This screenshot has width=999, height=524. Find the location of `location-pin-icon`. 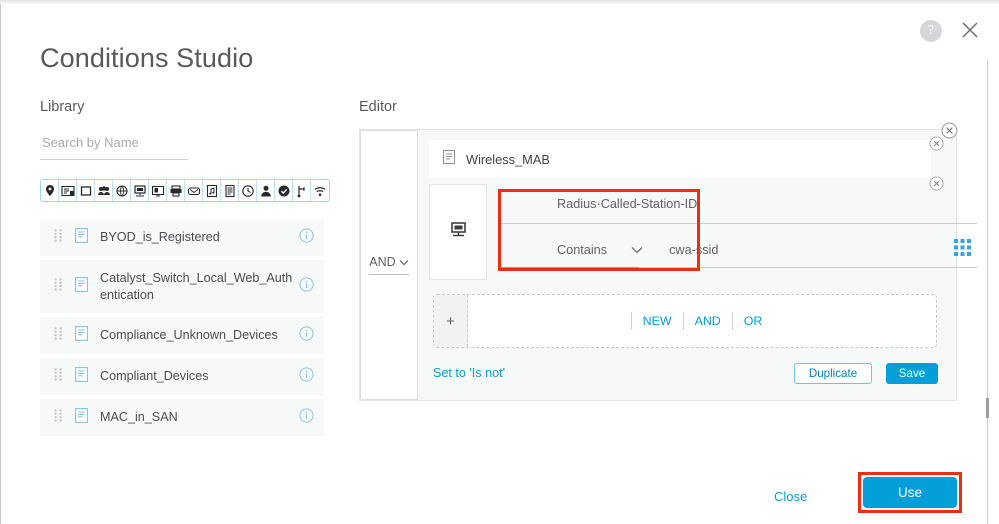

location-pin-icon is located at coordinates (50, 190).